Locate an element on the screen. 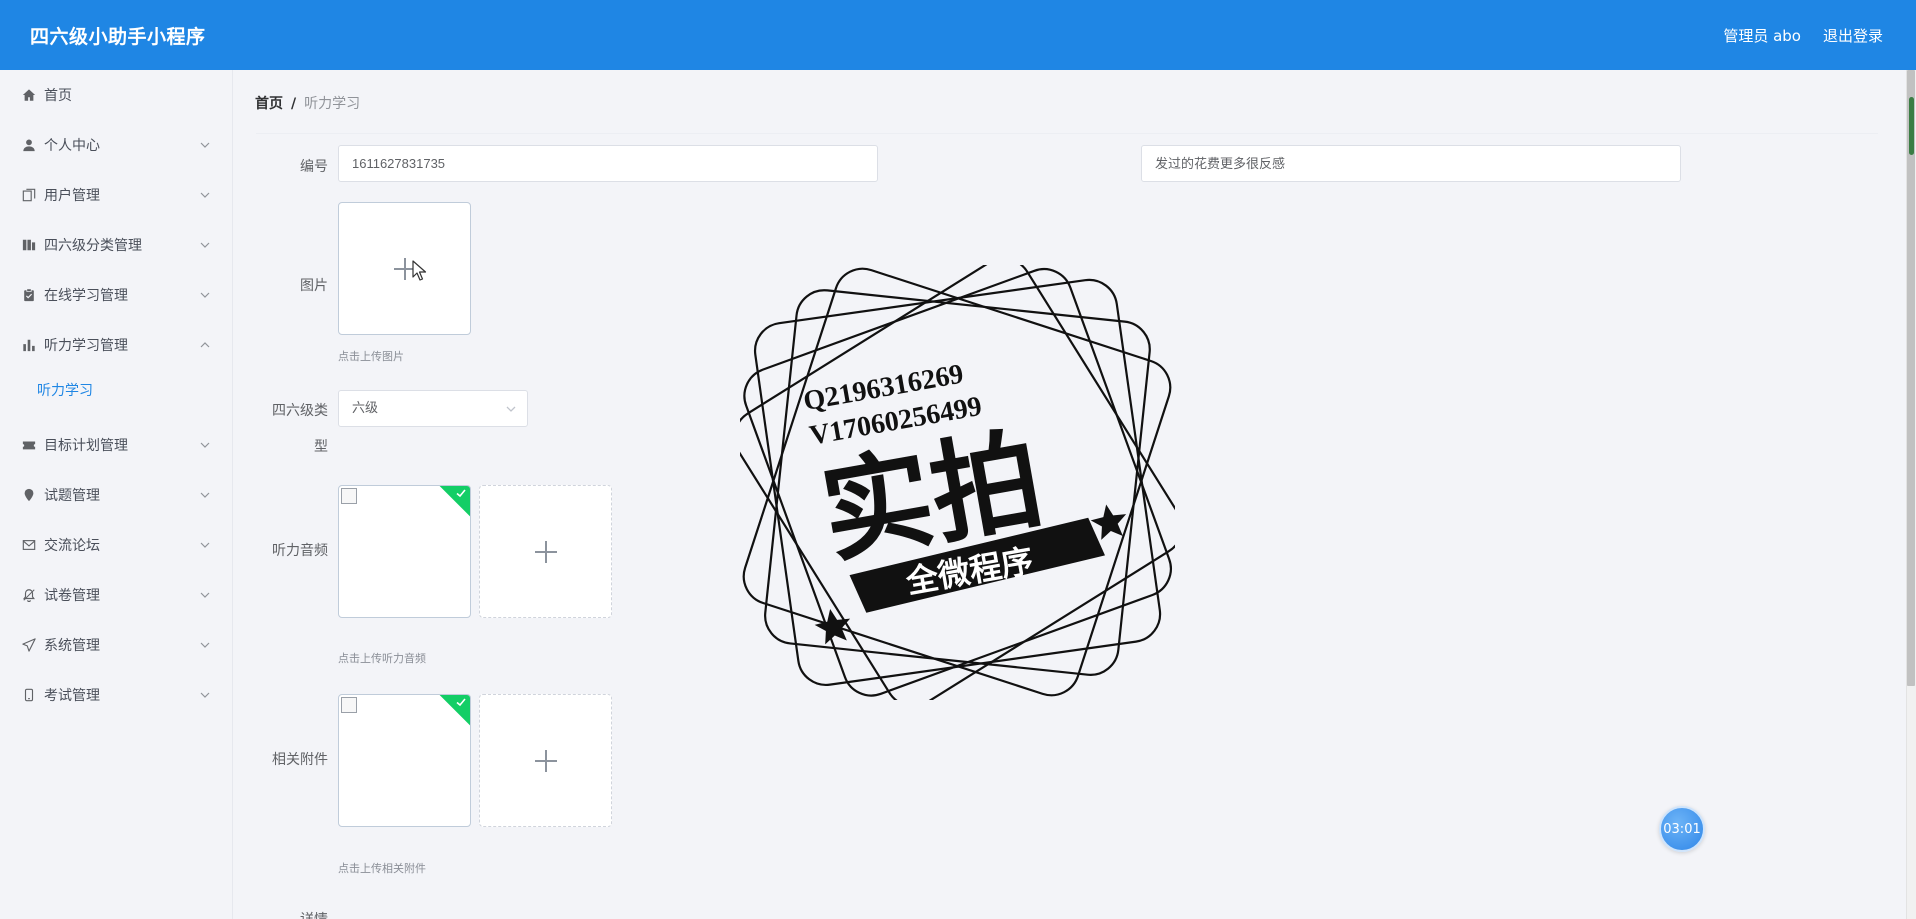 Image resolution: width=1916 pixels, height=919 pixels. scrollbar-thumb is located at coordinates (1911, 378).